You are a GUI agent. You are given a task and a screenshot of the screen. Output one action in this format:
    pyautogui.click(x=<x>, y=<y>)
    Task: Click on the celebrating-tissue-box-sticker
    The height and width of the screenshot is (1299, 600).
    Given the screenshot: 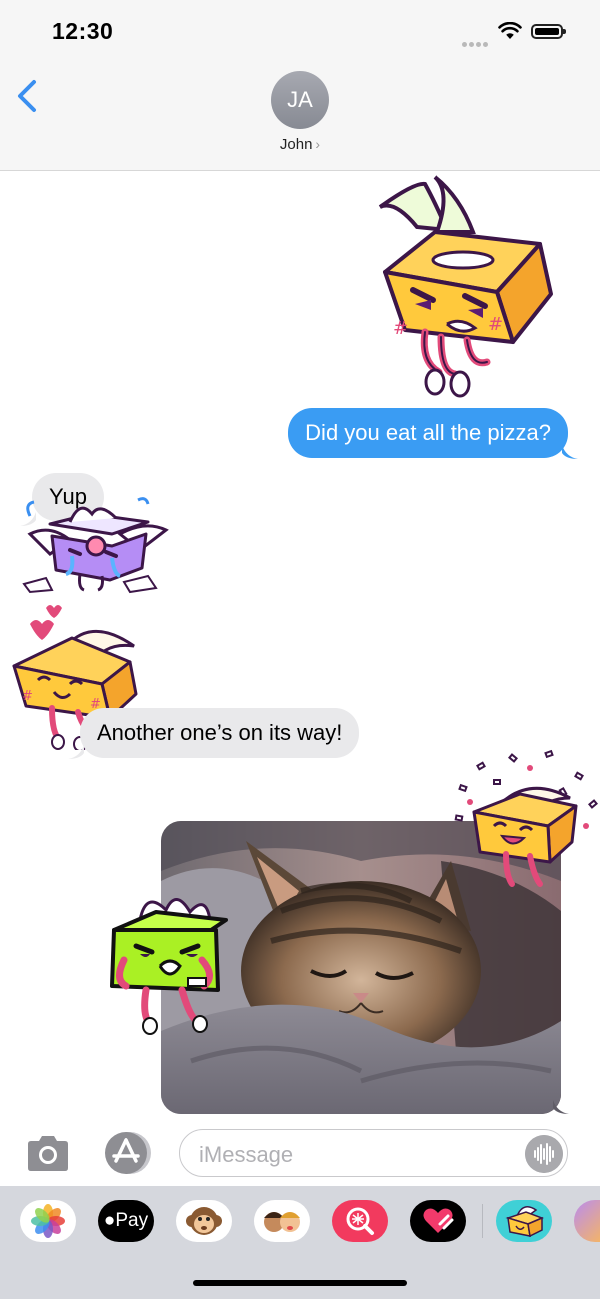 What is the action you would take?
    pyautogui.click(x=525, y=819)
    